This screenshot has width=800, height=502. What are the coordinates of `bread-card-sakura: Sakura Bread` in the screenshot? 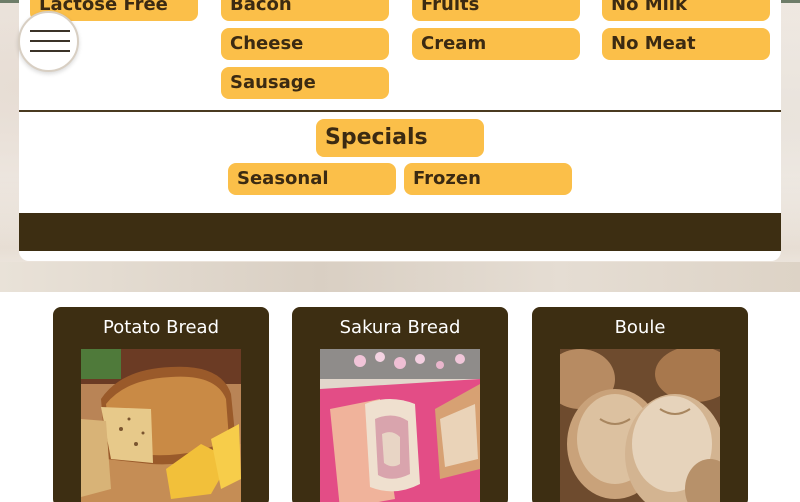 It's located at (400, 404).